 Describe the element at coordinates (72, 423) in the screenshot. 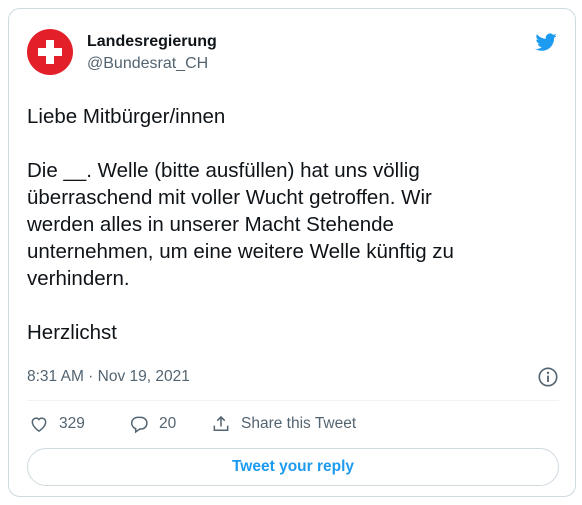

I see `like-count: 329` at that location.